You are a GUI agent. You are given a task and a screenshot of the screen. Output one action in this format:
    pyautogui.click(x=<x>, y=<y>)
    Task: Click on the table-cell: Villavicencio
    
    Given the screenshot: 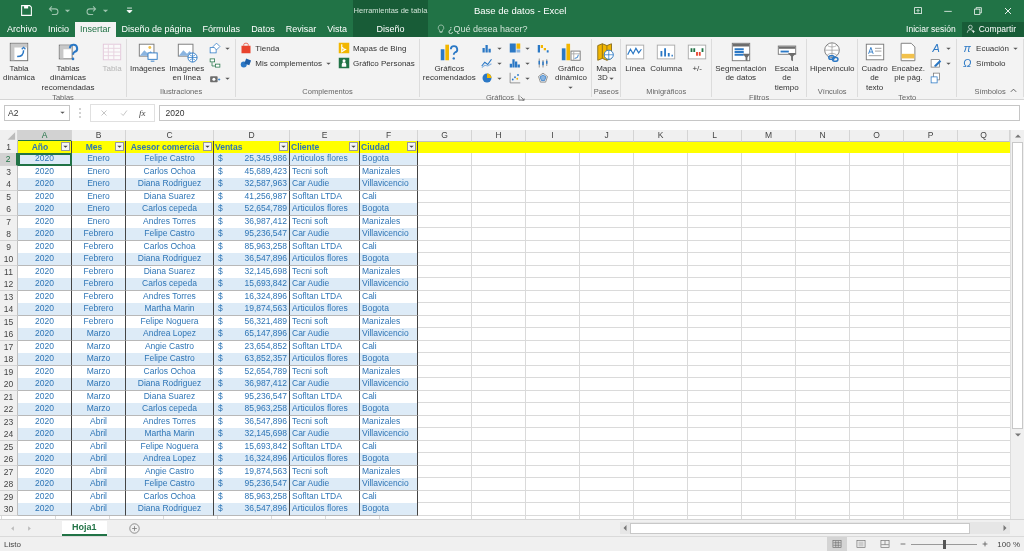 What is the action you would take?
    pyautogui.click(x=389, y=185)
    